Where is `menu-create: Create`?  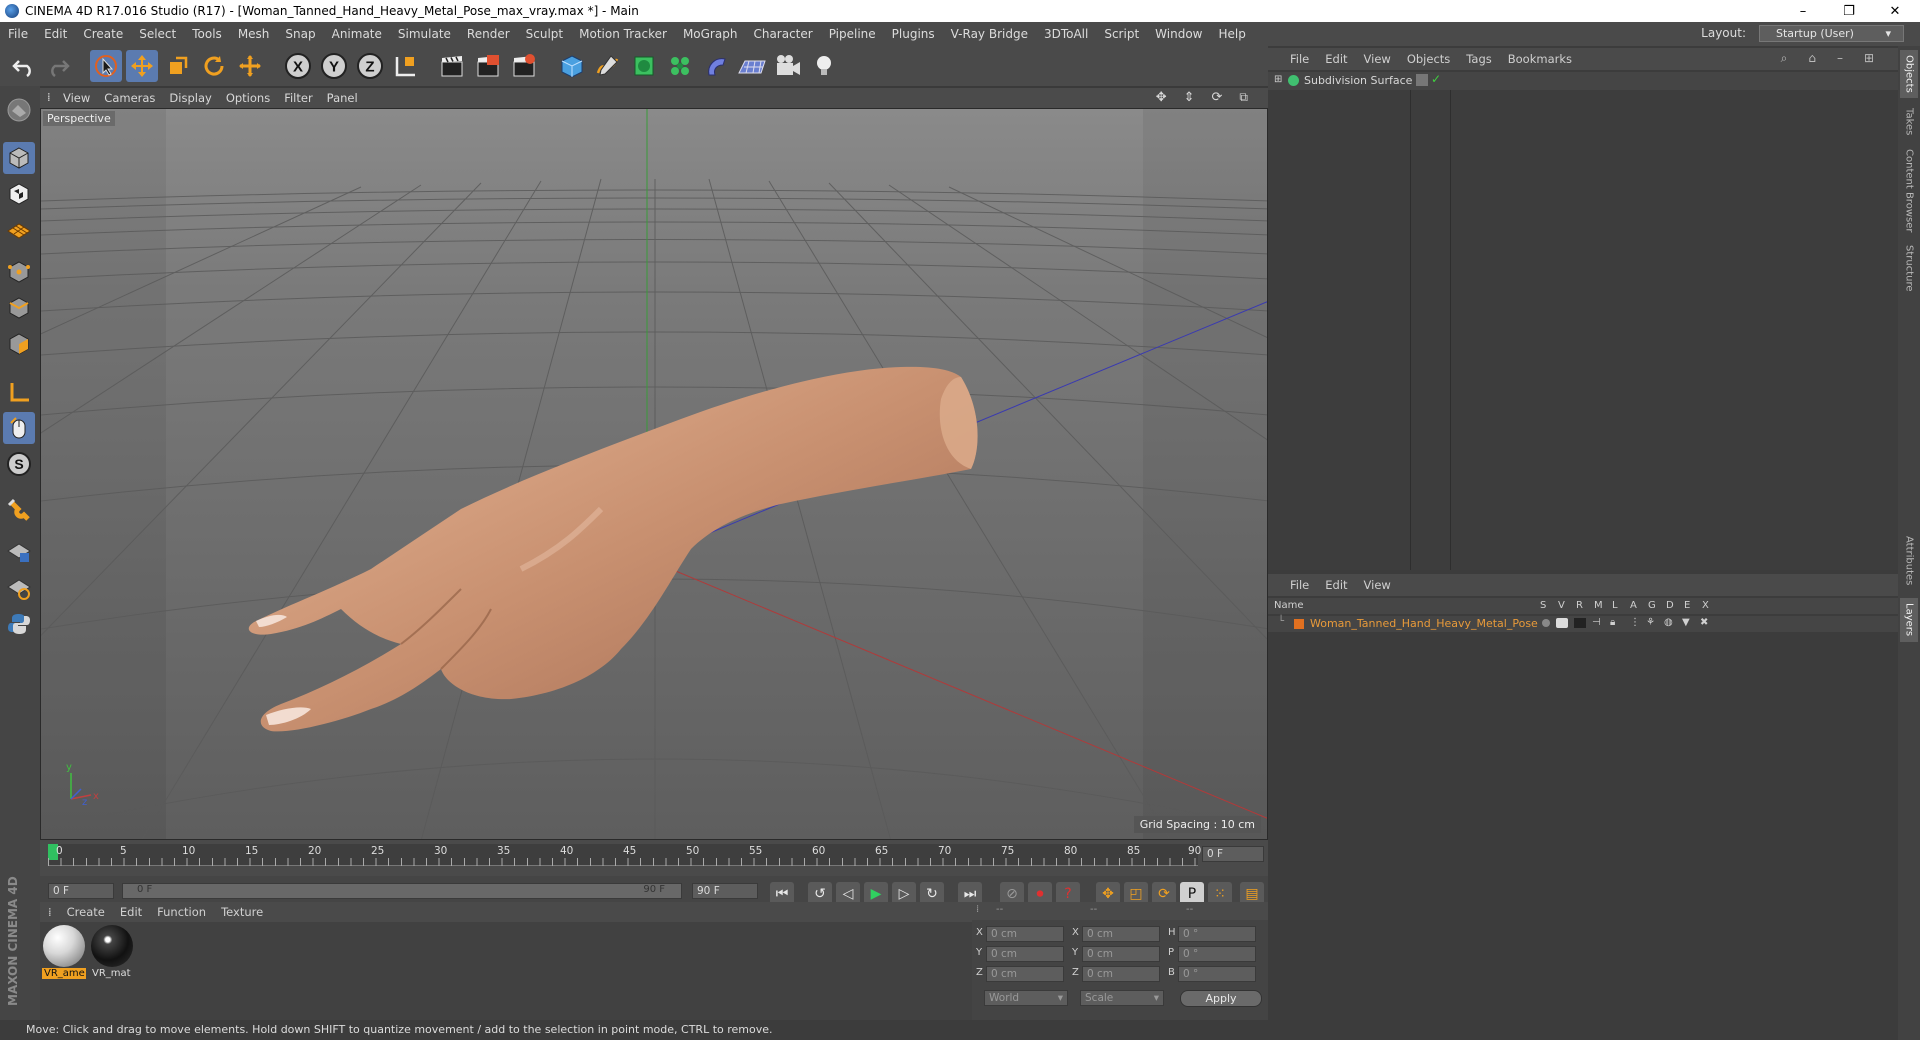 menu-create: Create is located at coordinates (103, 34).